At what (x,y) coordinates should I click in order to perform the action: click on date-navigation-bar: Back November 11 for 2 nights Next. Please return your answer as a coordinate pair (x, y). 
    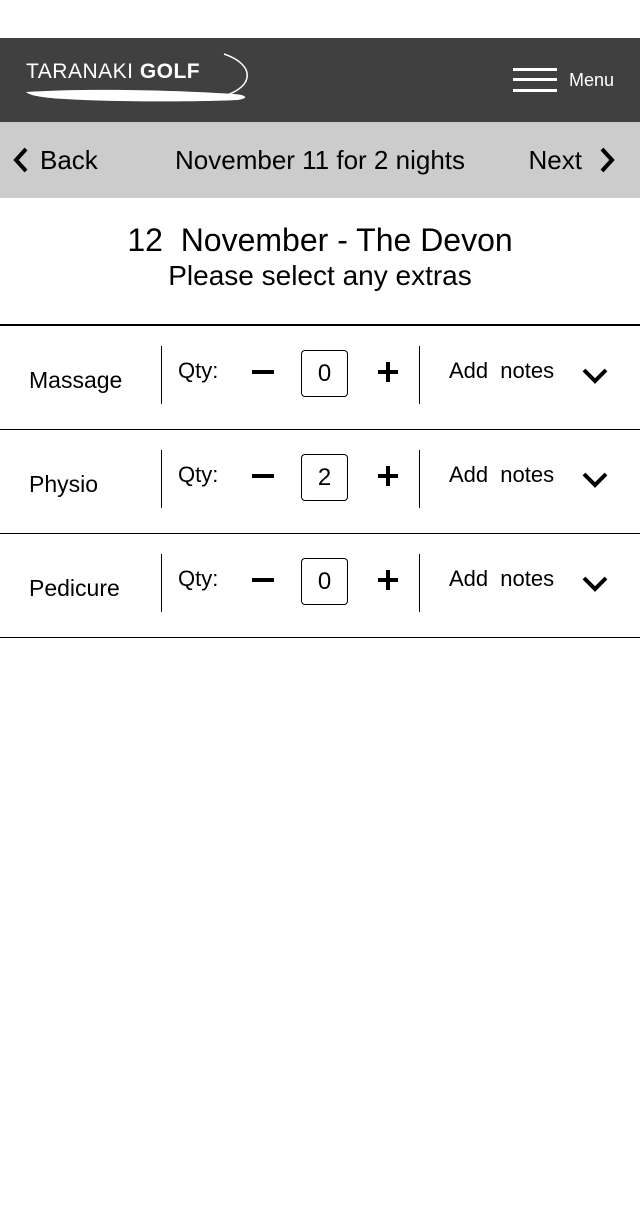
    Looking at the image, I should click on (320, 160).